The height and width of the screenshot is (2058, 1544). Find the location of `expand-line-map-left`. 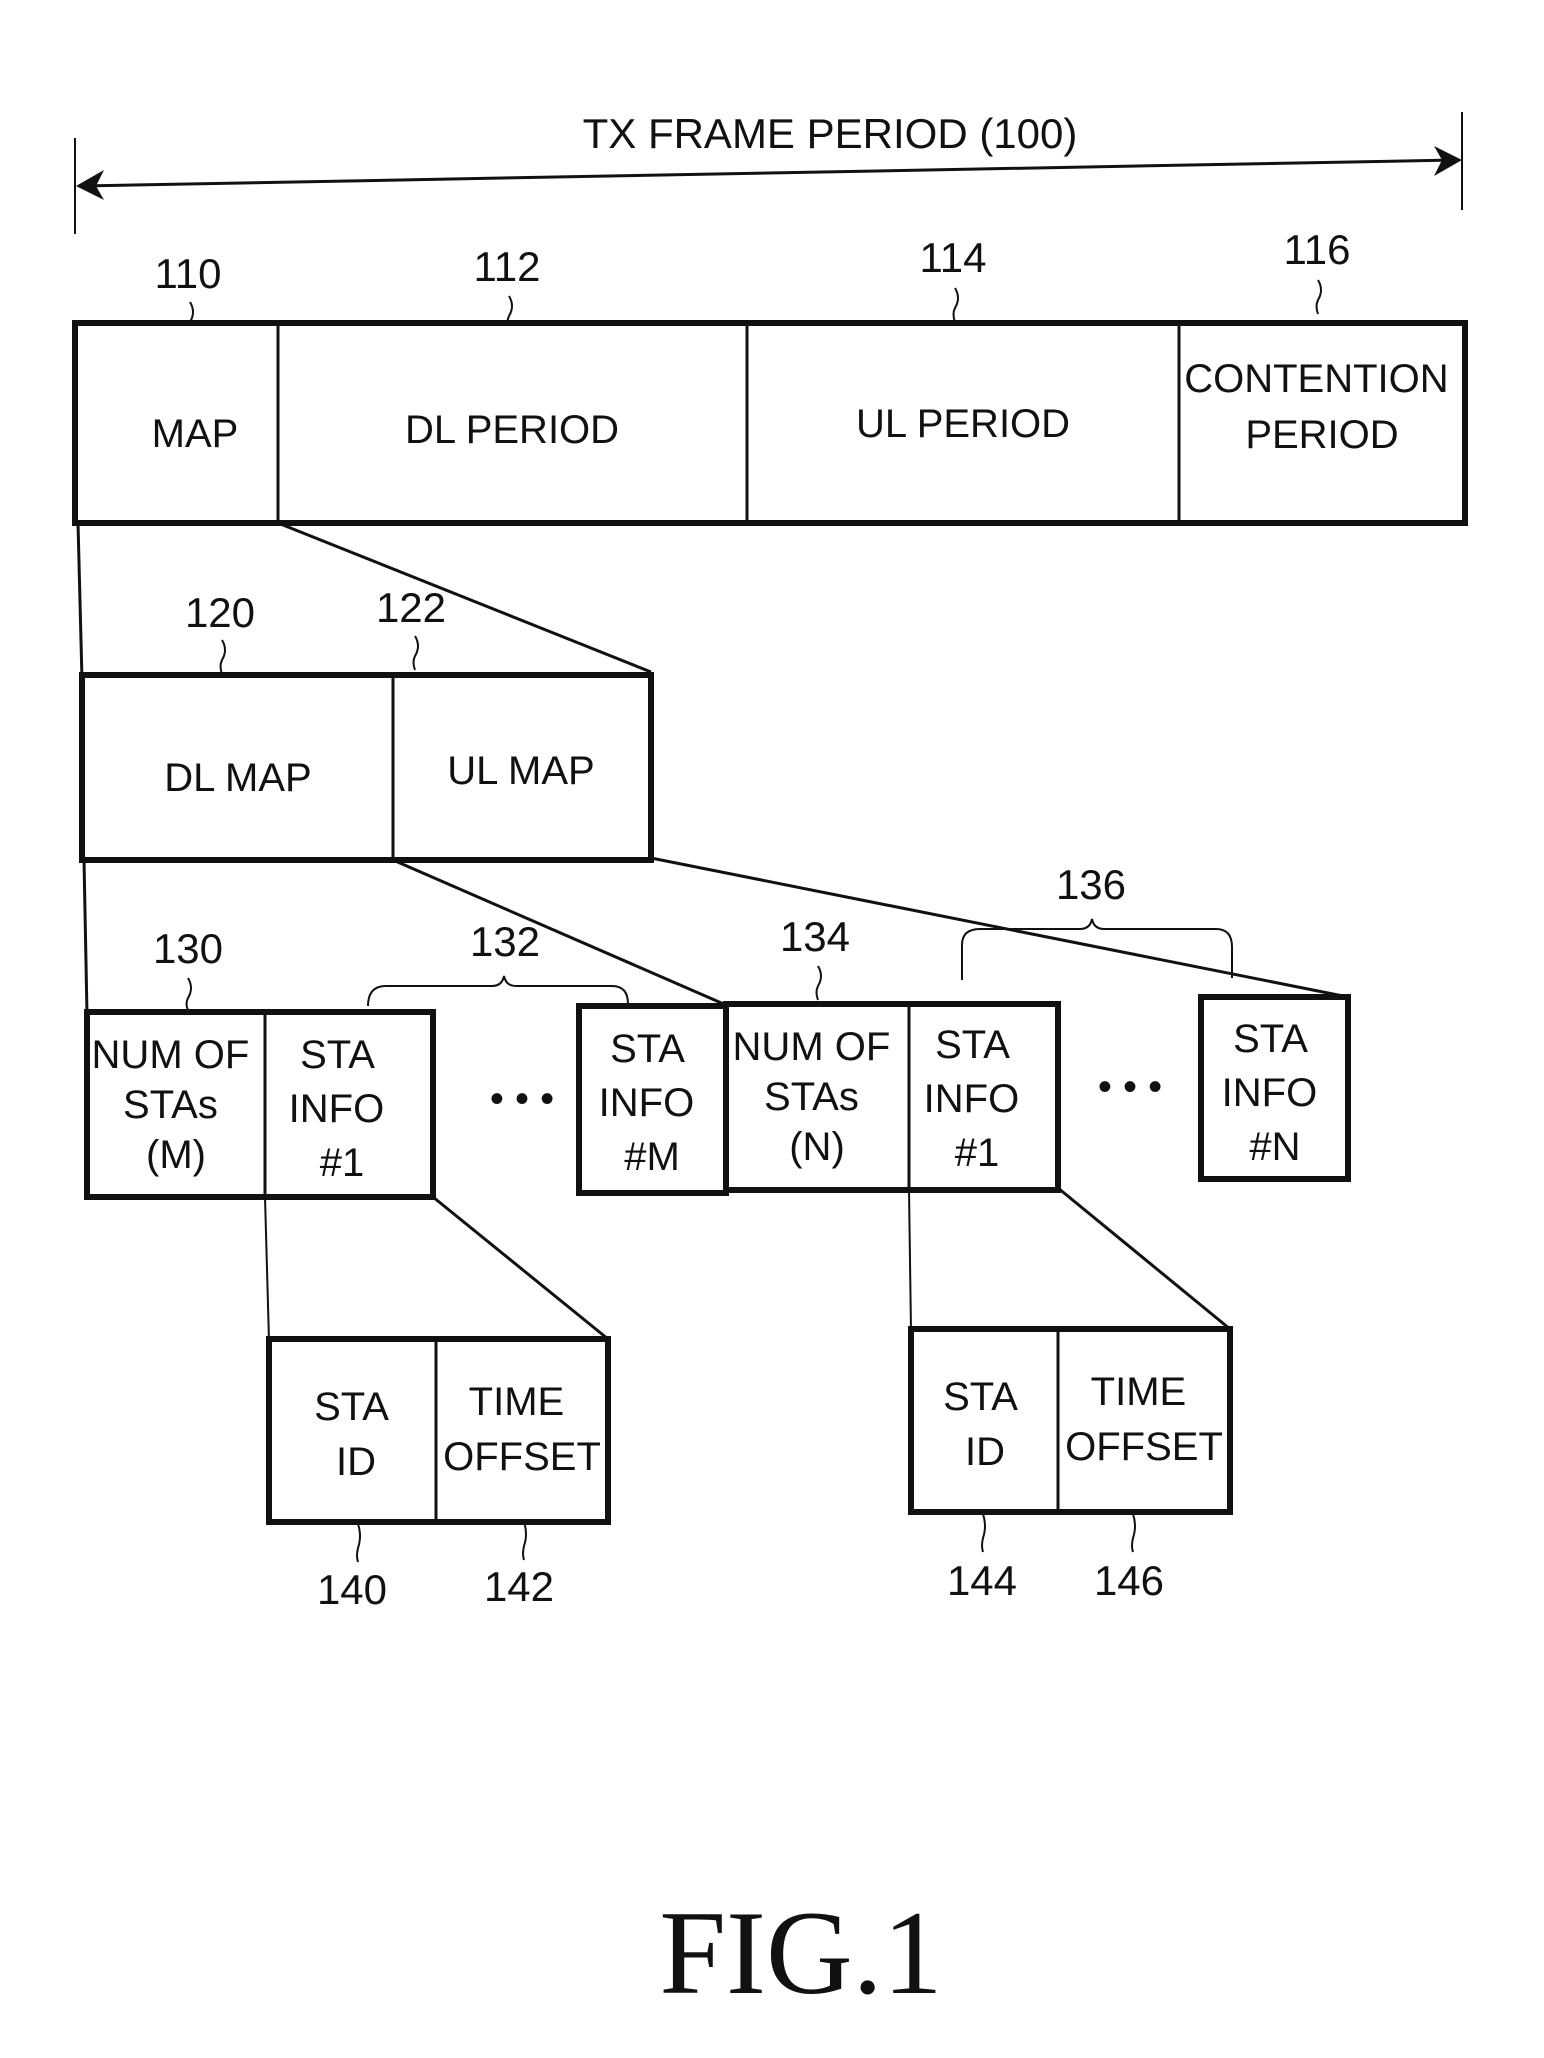

expand-line-map-left is located at coordinates (80, 601).